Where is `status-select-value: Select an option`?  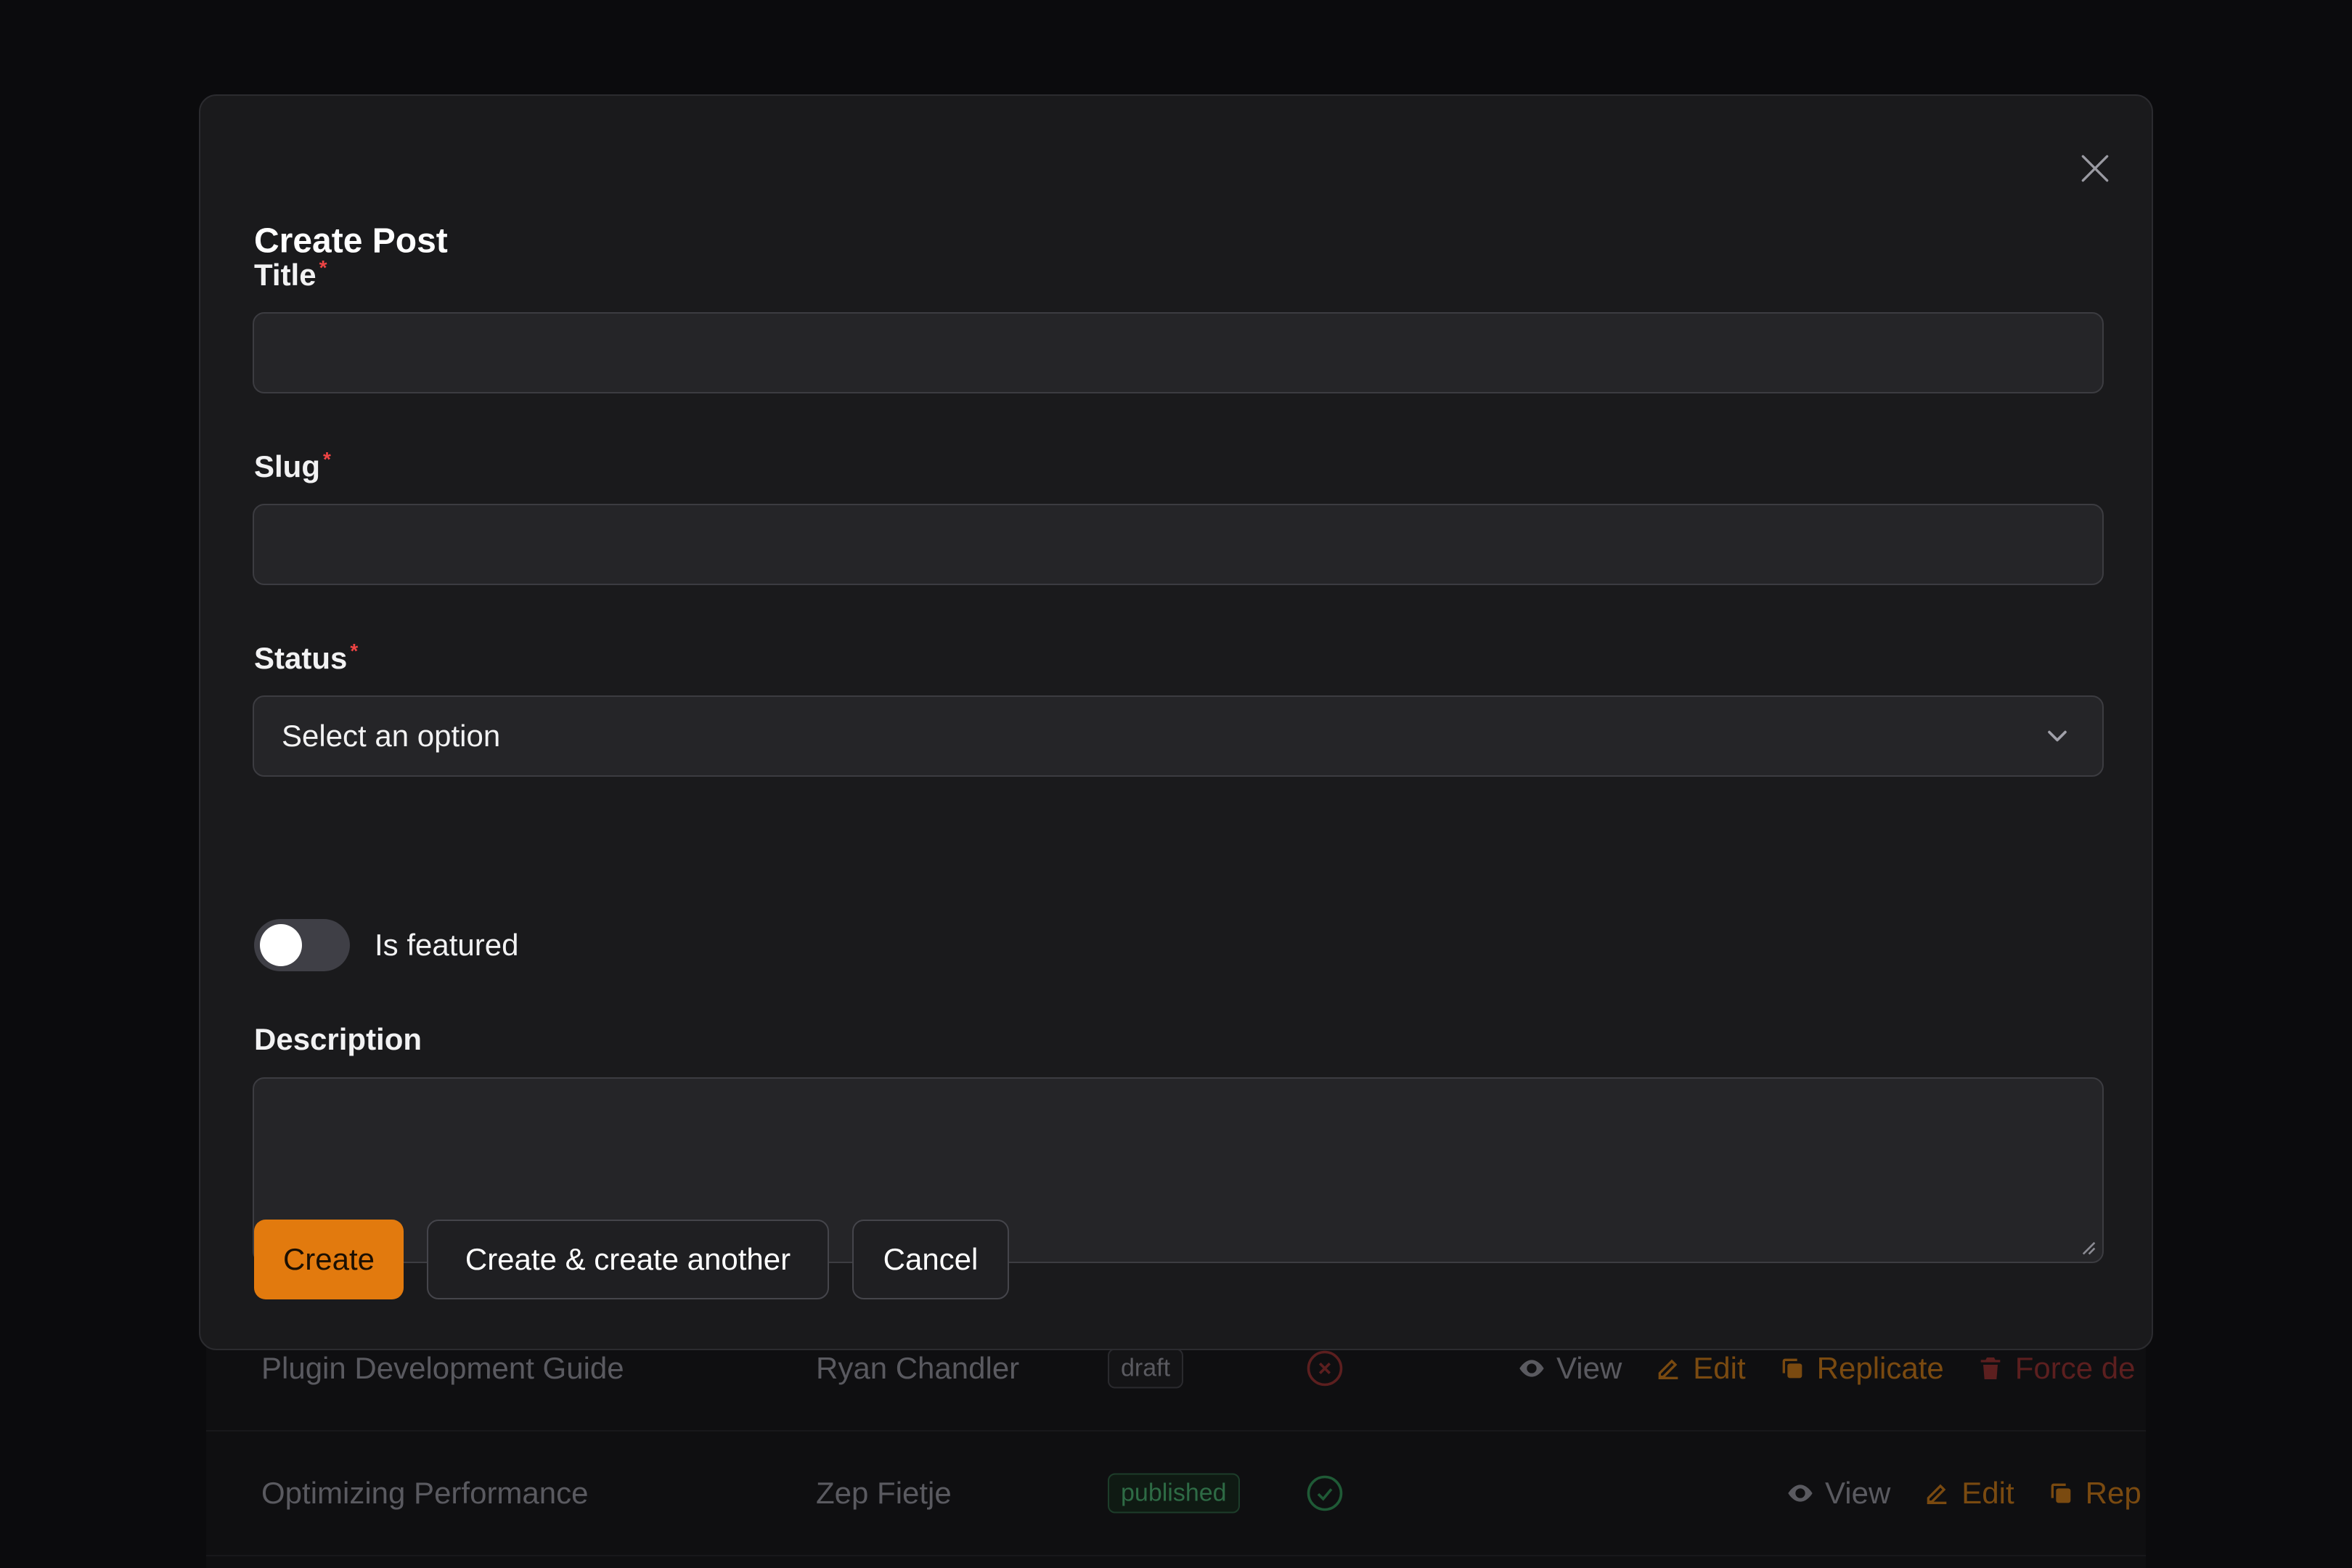
status-select-value: Select an option is located at coordinates (391, 736).